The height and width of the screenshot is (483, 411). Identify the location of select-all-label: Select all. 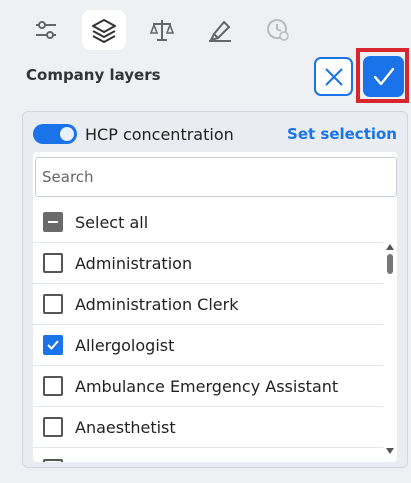
(112, 222).